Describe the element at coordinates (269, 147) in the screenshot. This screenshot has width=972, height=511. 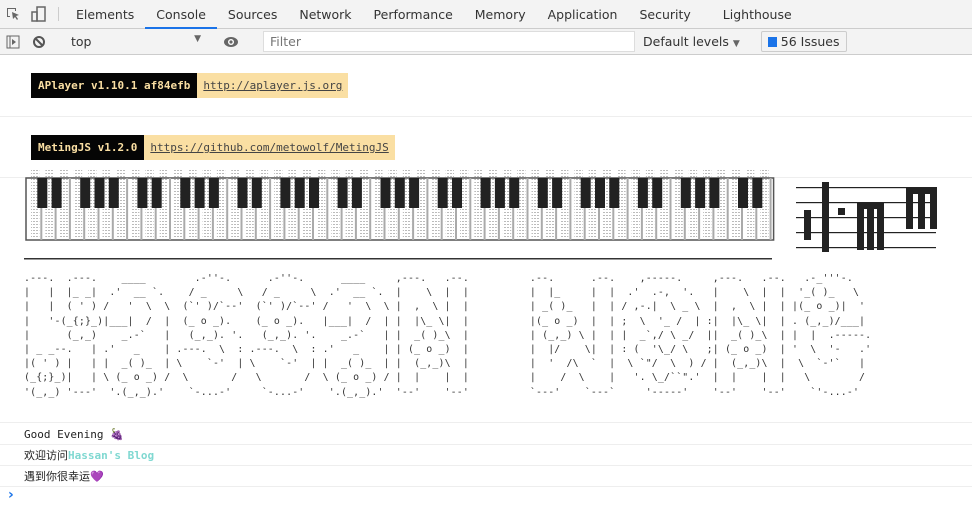
I see `meting-link: https://github.com/metowolf/MetingJS` at that location.